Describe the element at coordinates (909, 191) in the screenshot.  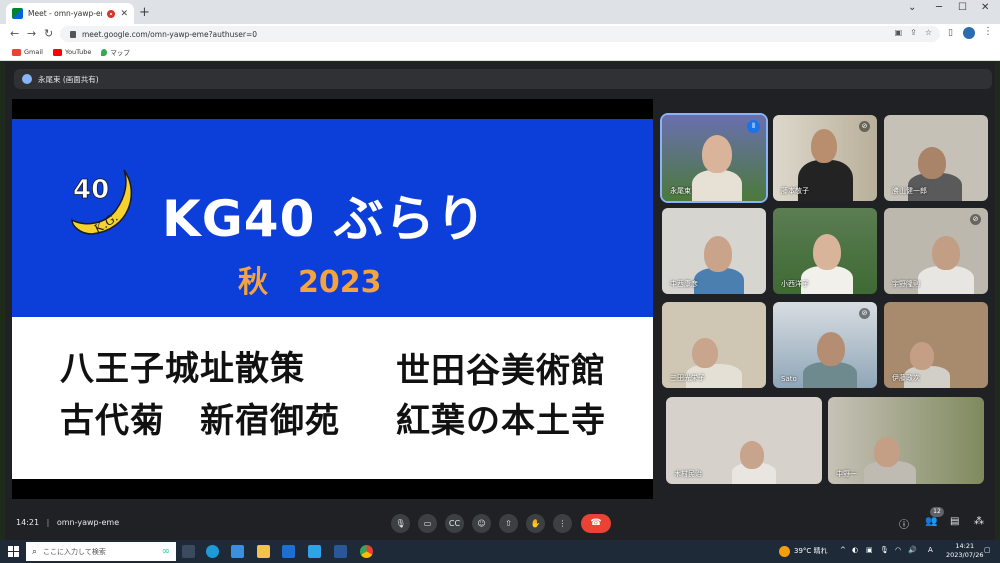
I see `participant-name: 勝山健一郎` at that location.